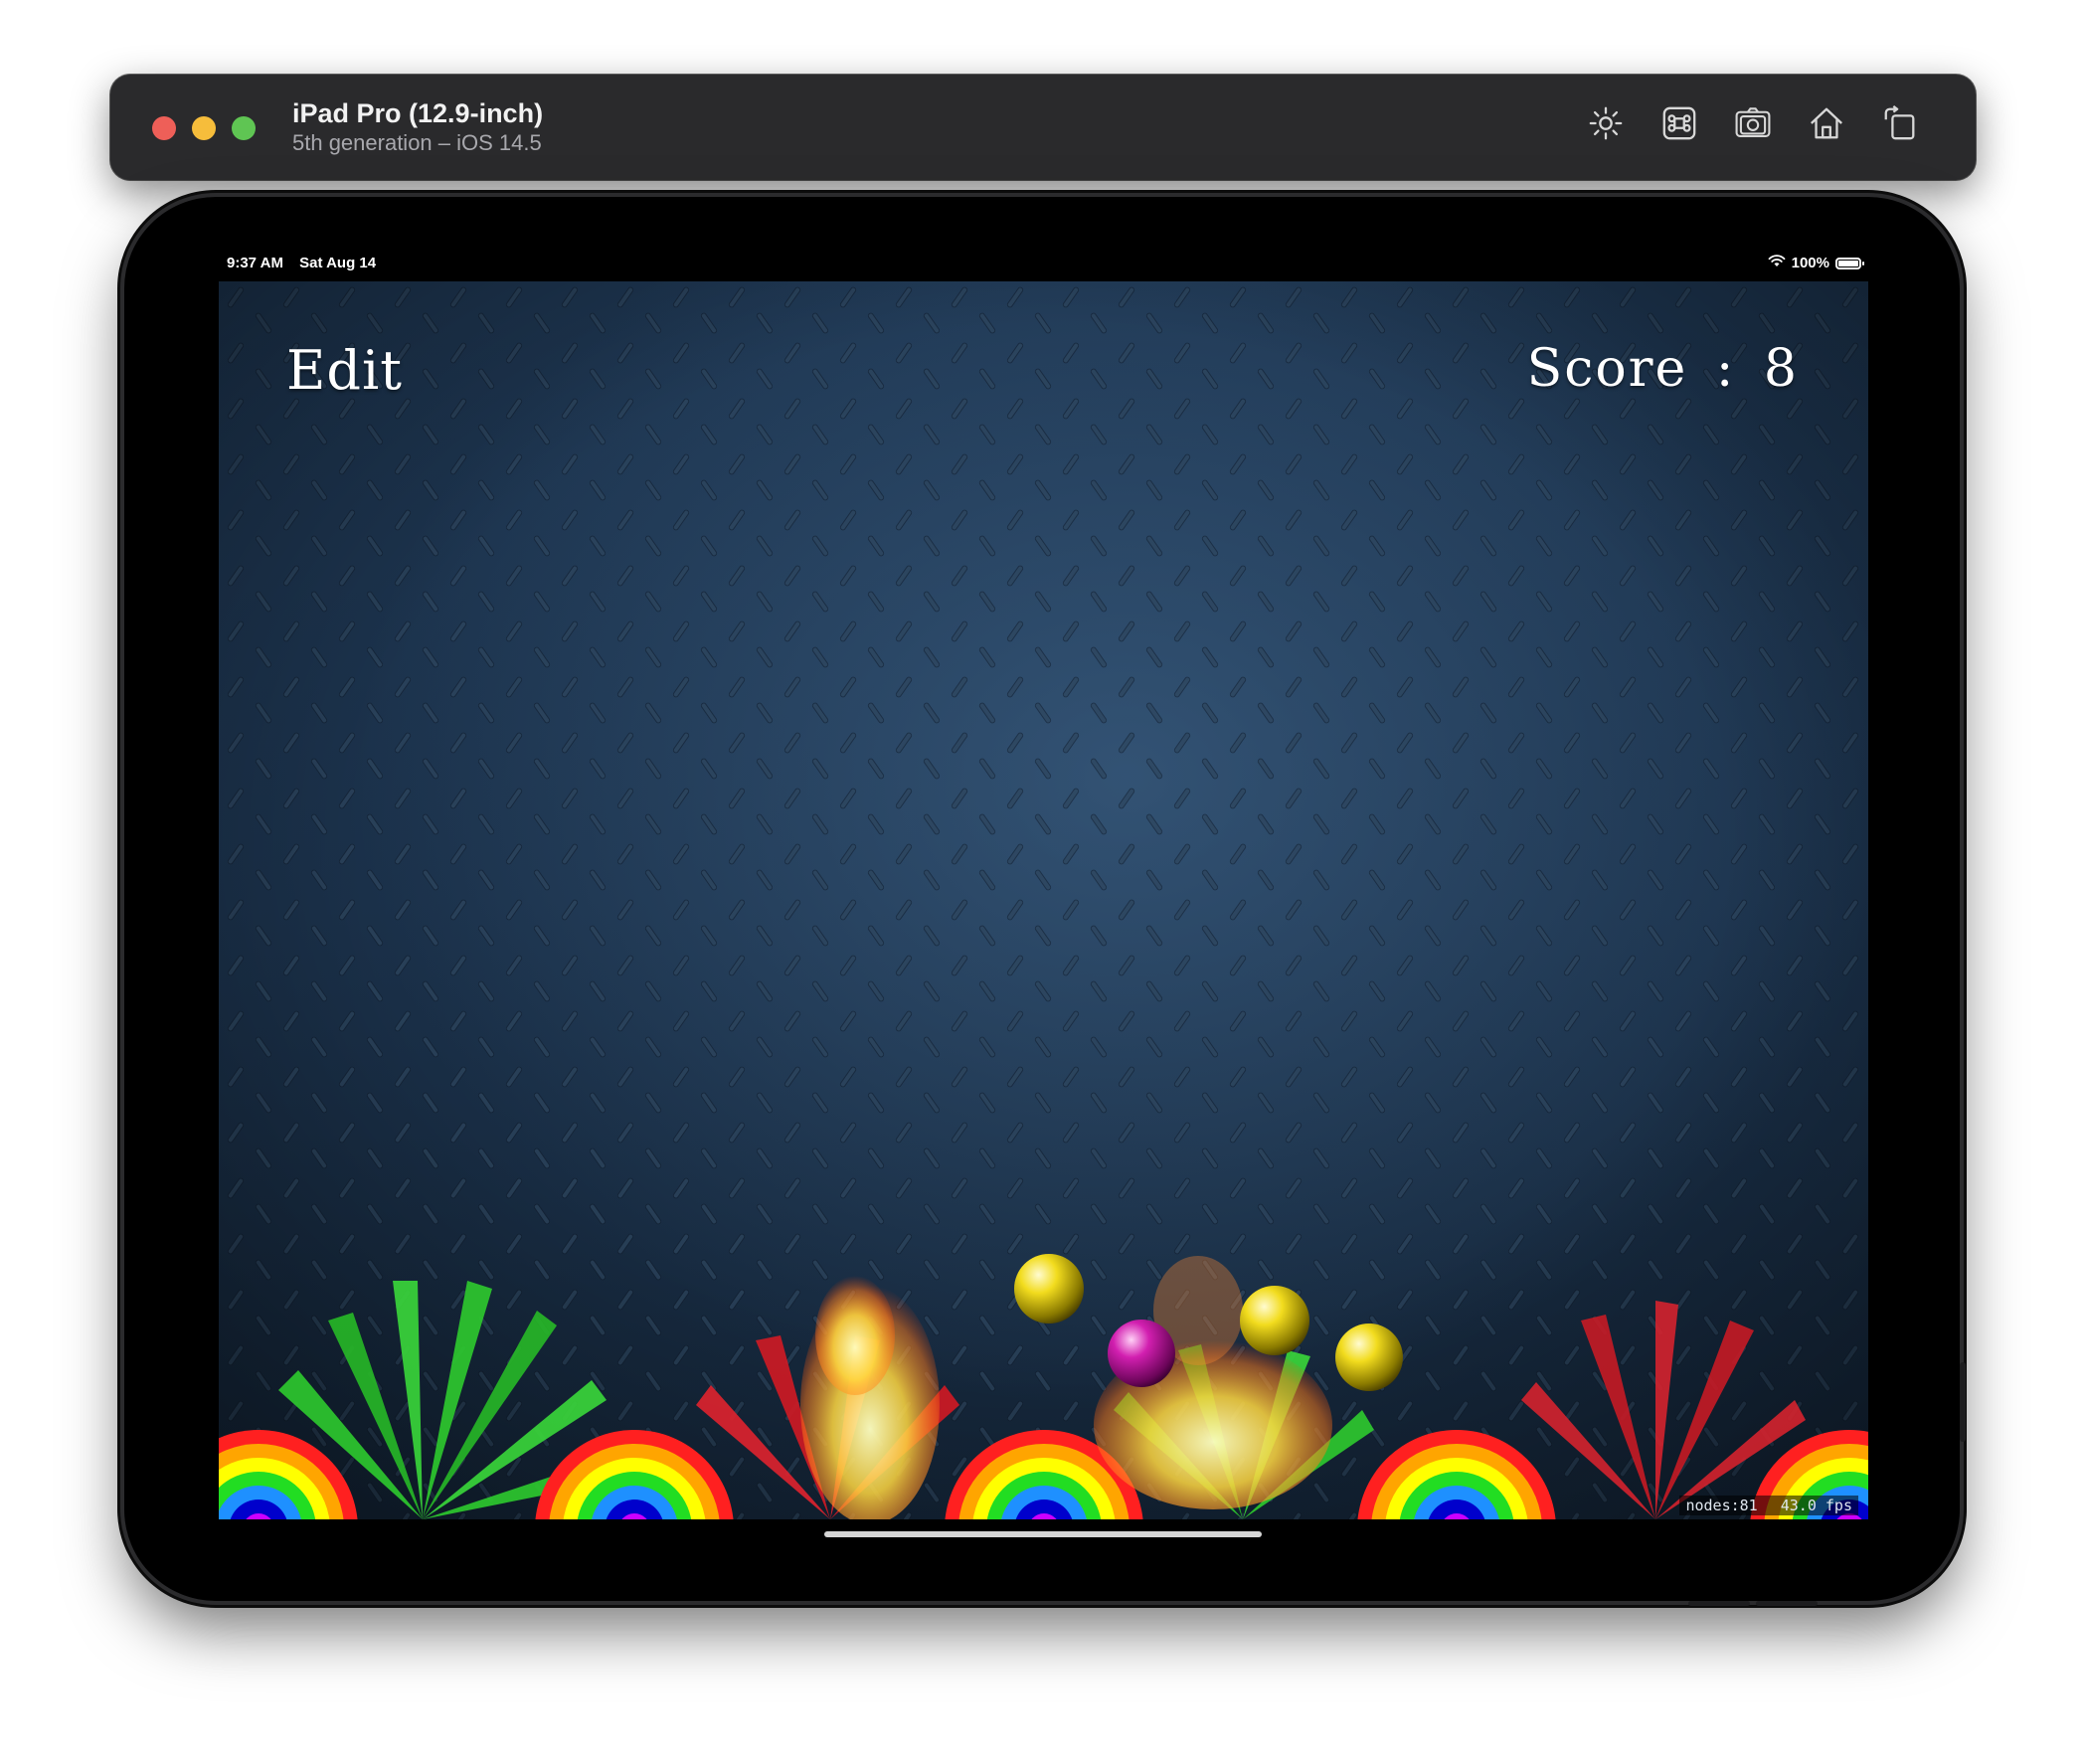  What do you see at coordinates (1816, 1505) in the screenshot?
I see `debug-fps: 43.0 fps` at bounding box center [1816, 1505].